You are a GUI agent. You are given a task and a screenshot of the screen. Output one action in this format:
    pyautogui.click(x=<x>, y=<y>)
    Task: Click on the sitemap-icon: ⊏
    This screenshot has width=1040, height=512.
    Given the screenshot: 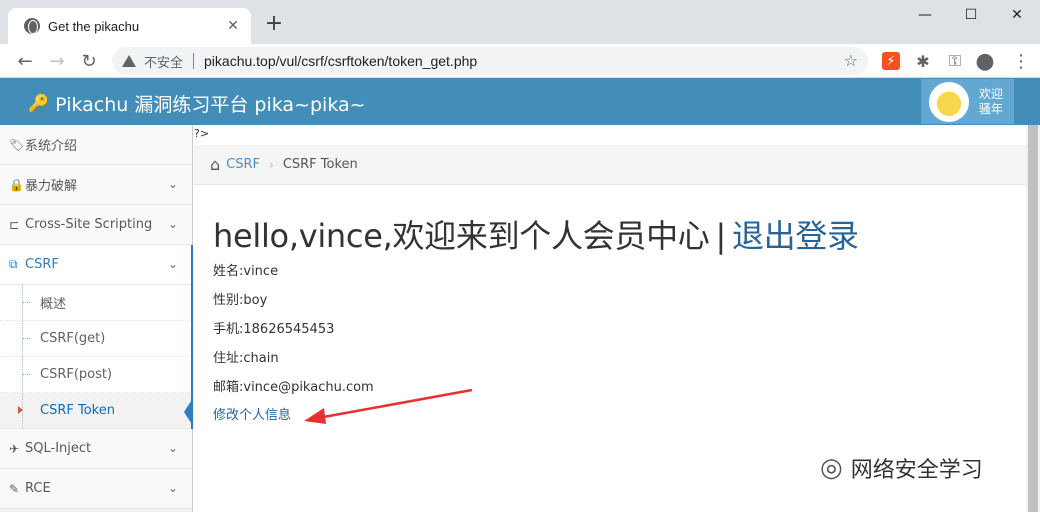 What is the action you would take?
    pyautogui.click(x=14, y=224)
    